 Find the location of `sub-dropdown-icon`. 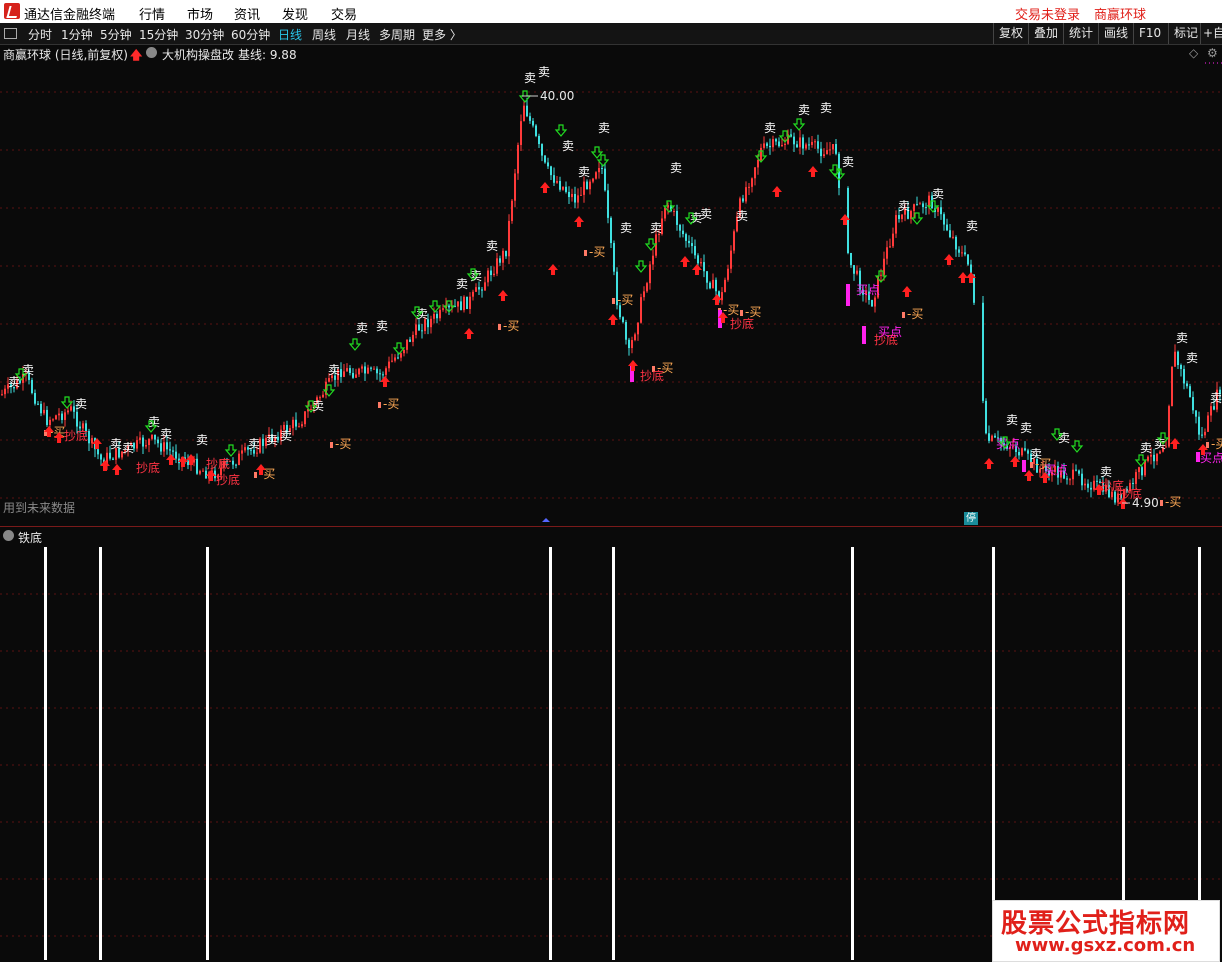

sub-dropdown-icon is located at coordinates (8, 535).